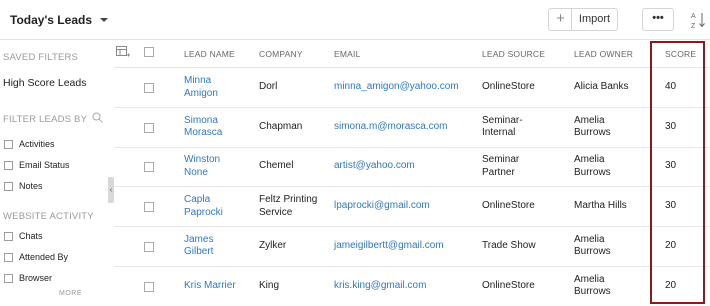 The width and height of the screenshot is (710, 306). What do you see at coordinates (23, 186) in the screenshot?
I see `filter-notes: Notes` at bounding box center [23, 186].